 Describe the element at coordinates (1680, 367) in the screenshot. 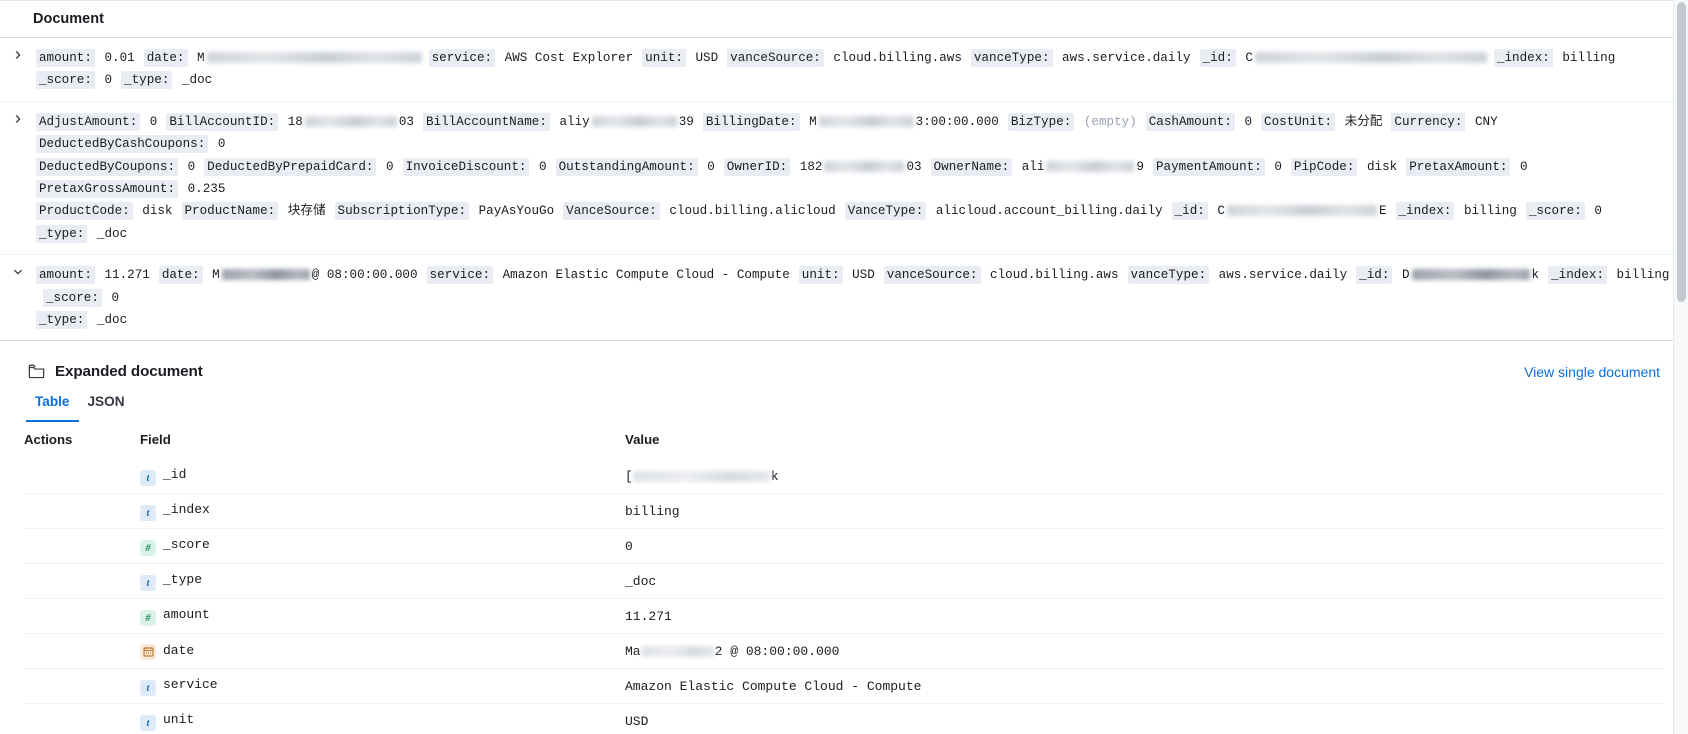

I see `vertical-scrollbar` at that location.